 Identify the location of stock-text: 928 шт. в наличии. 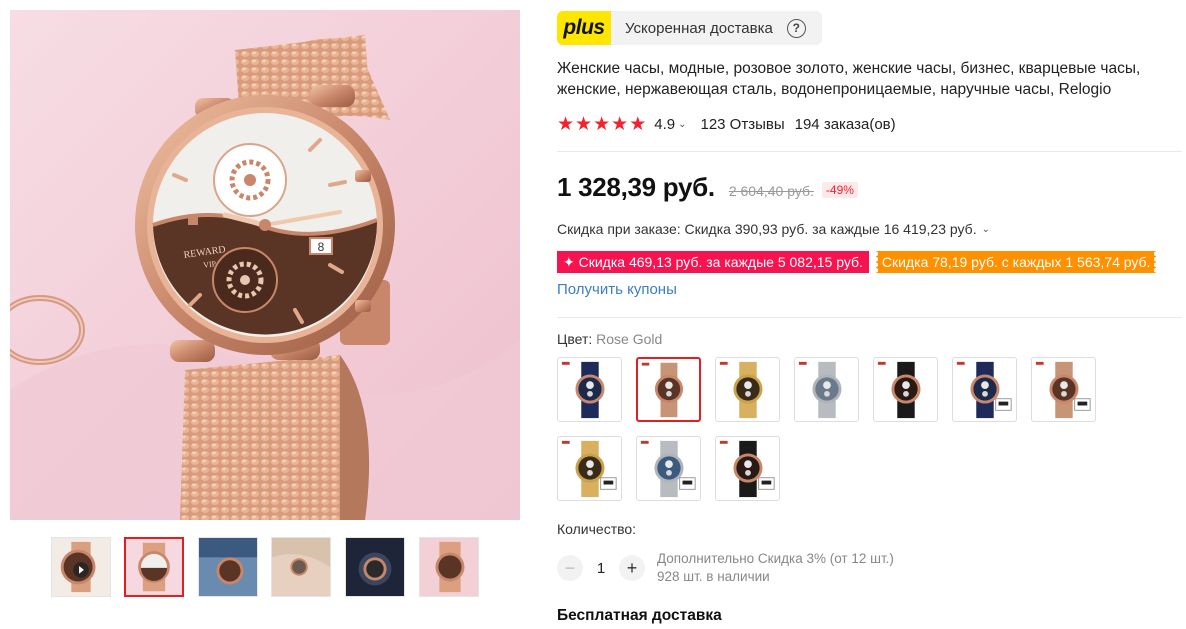
(713, 576).